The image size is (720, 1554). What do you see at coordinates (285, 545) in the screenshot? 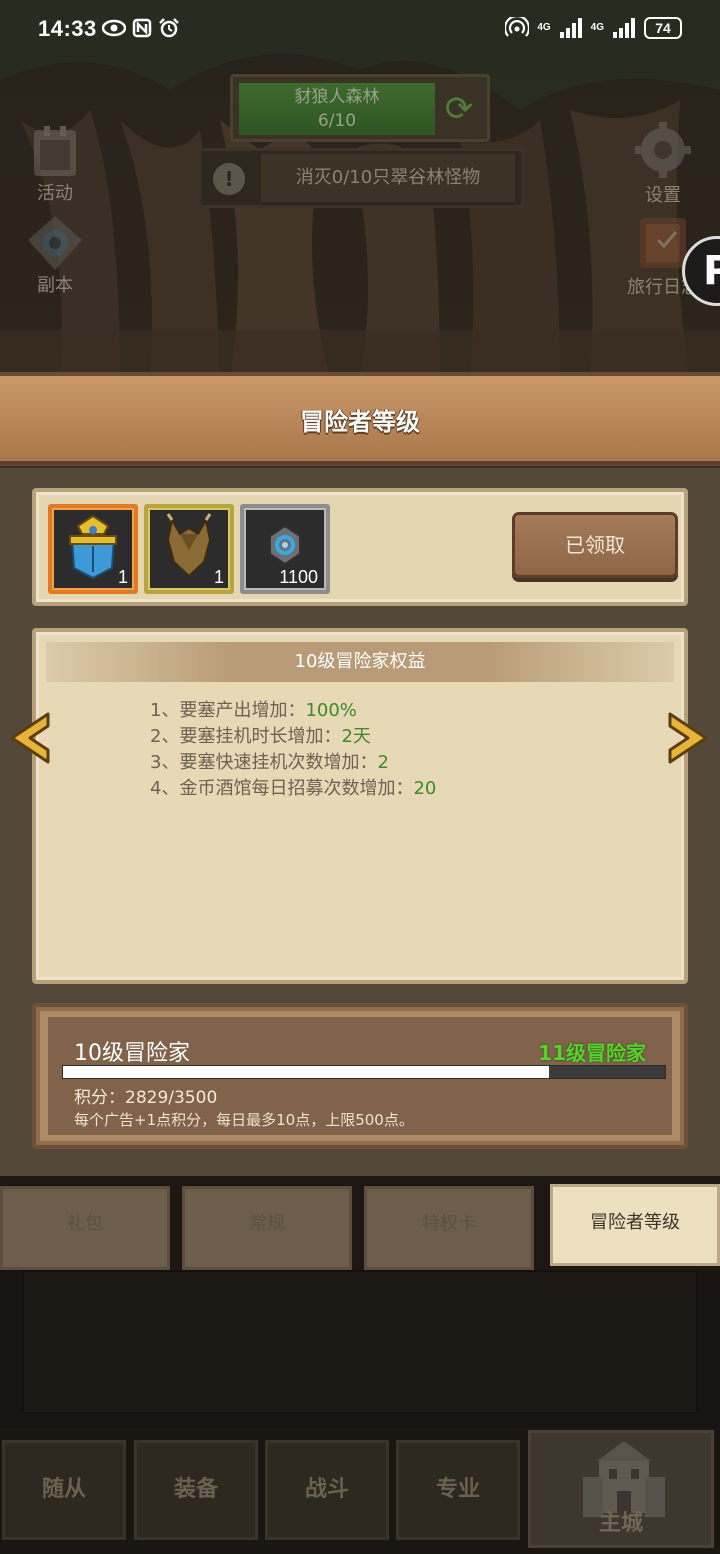
I see `gem-stone-icon` at bounding box center [285, 545].